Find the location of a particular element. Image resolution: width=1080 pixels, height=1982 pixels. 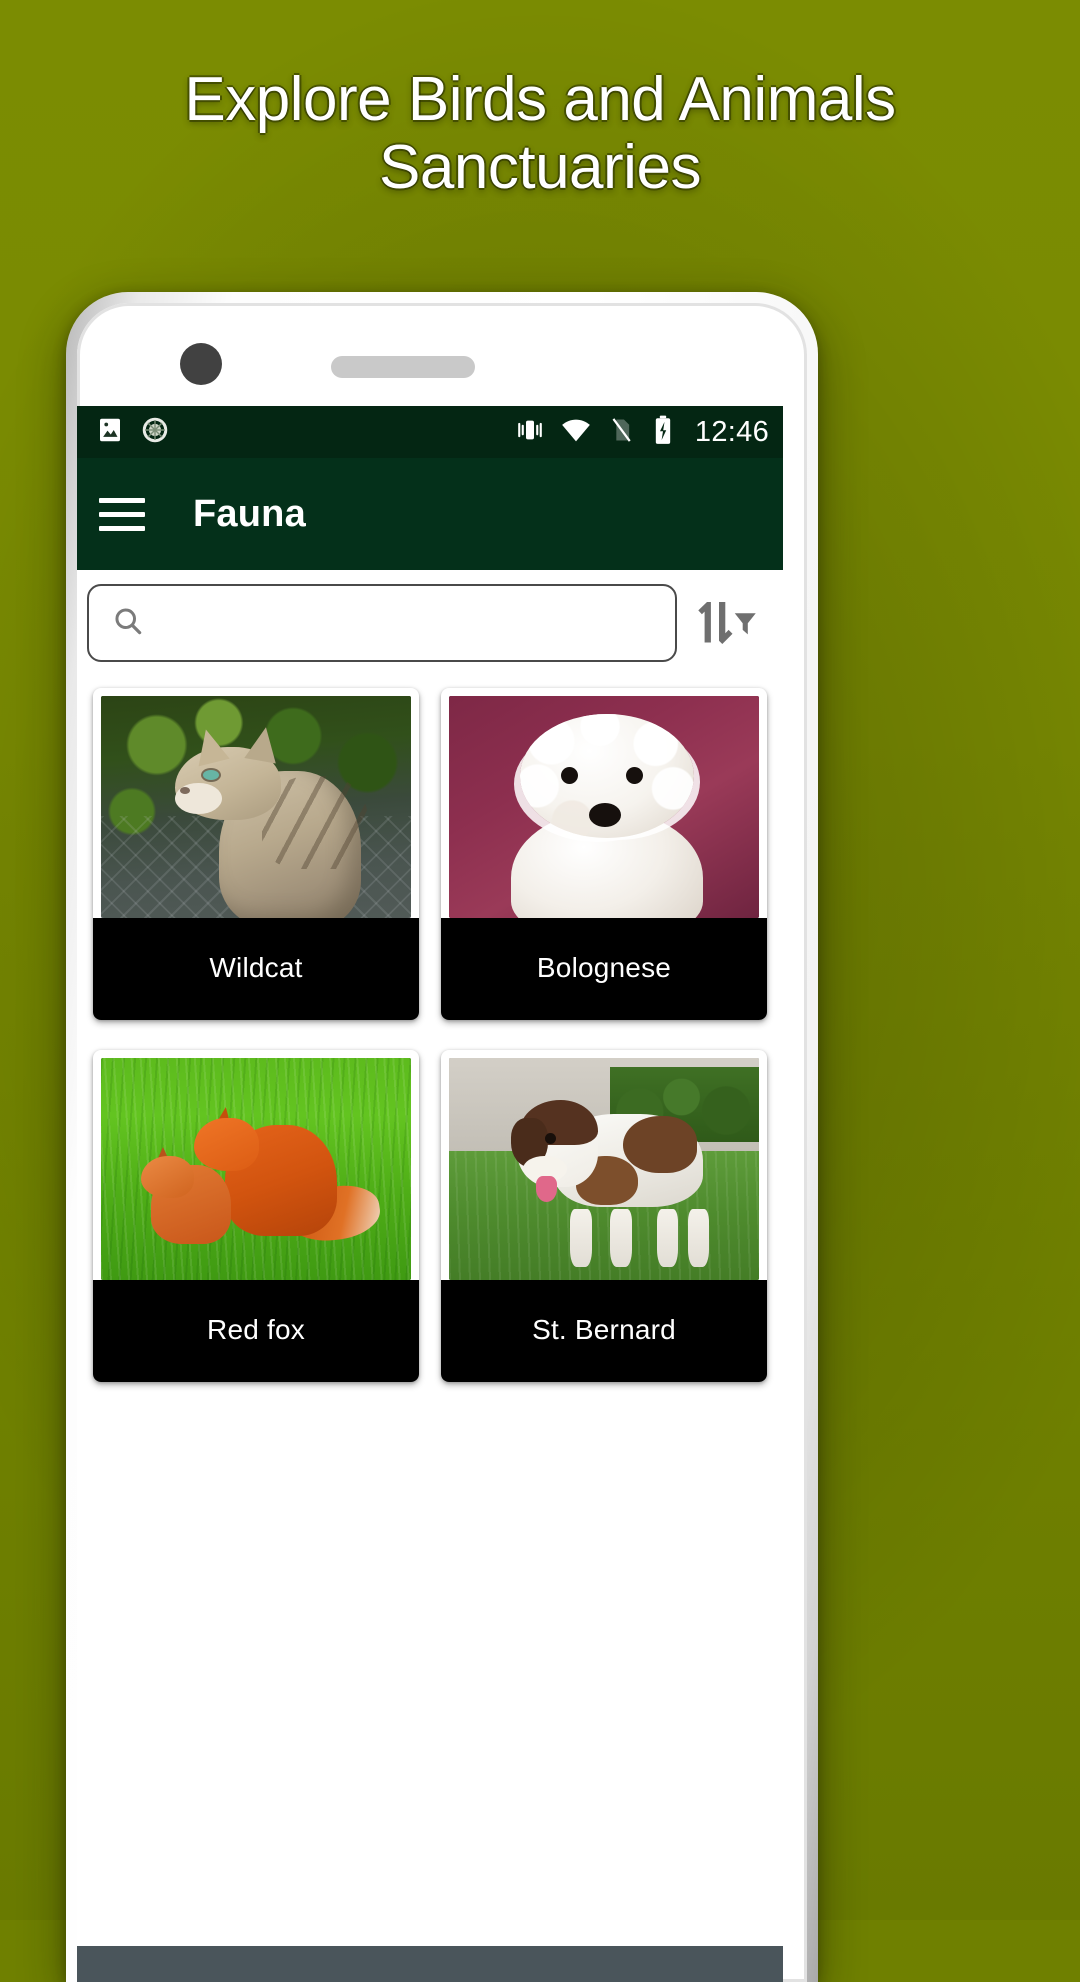

animal-thumbnail-bolognese is located at coordinates (604, 807).